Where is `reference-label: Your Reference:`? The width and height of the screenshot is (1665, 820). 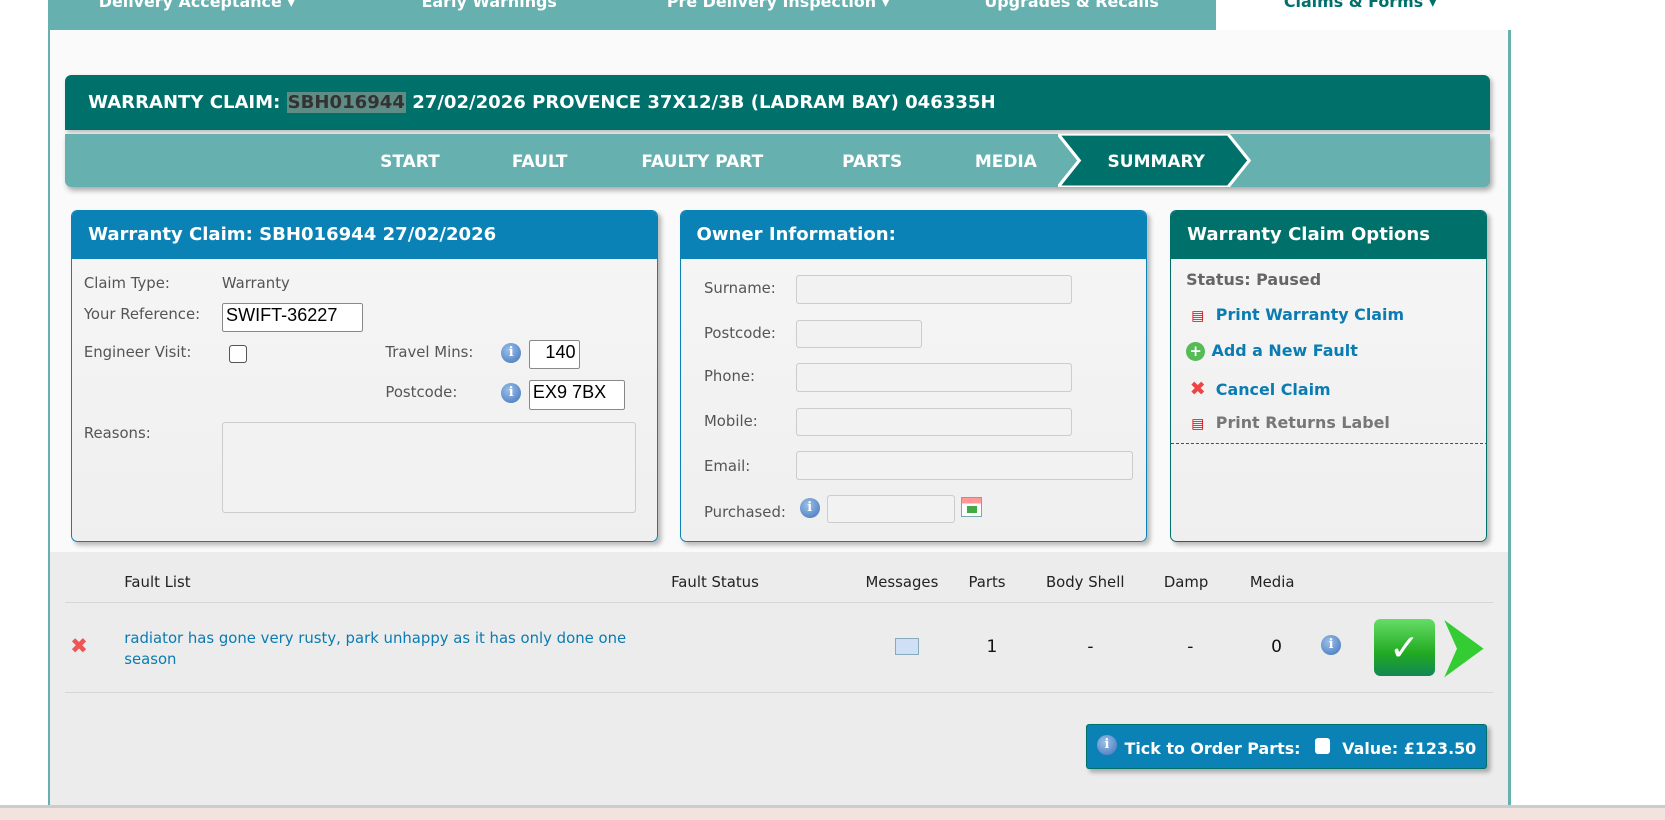 reference-label: Your Reference: is located at coordinates (142, 313).